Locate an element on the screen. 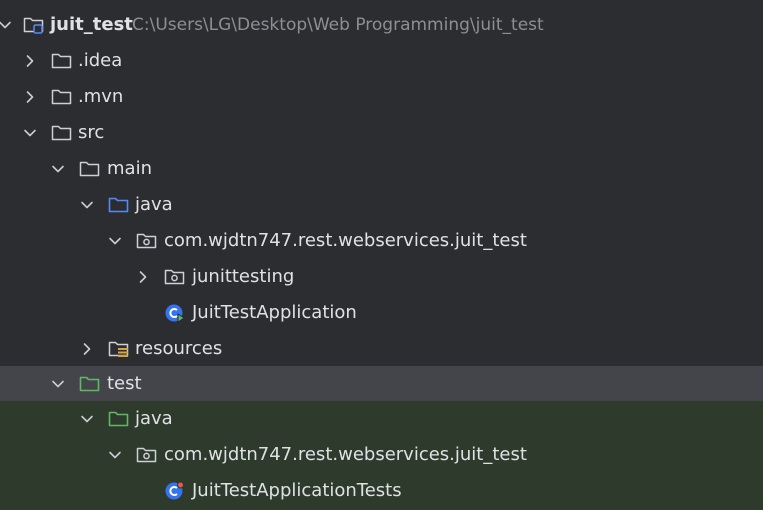  tree-label: .idea is located at coordinates (100, 60).